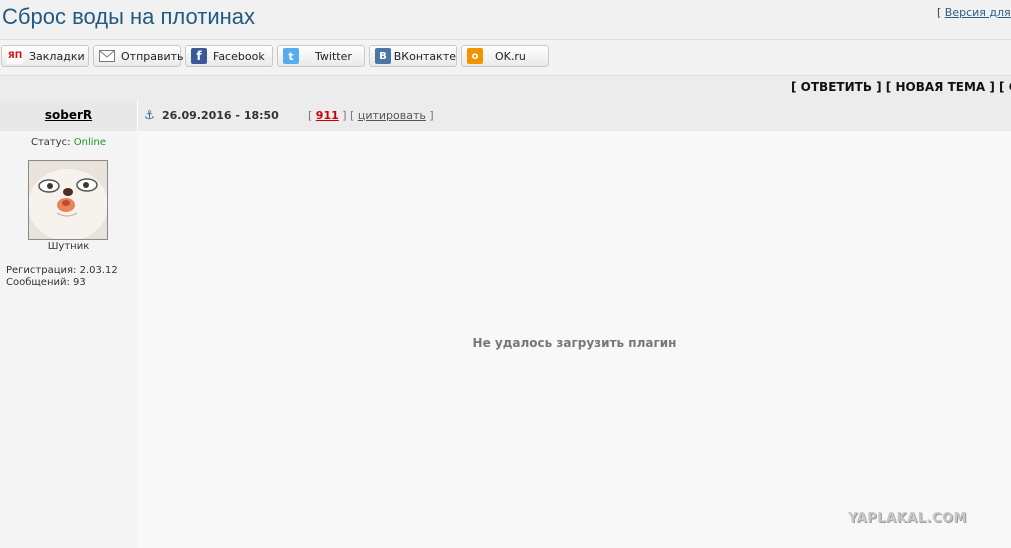 This screenshot has width=1011, height=548. Describe the element at coordinates (68, 246) in the screenshot. I see `author-rank: Шутник` at that location.